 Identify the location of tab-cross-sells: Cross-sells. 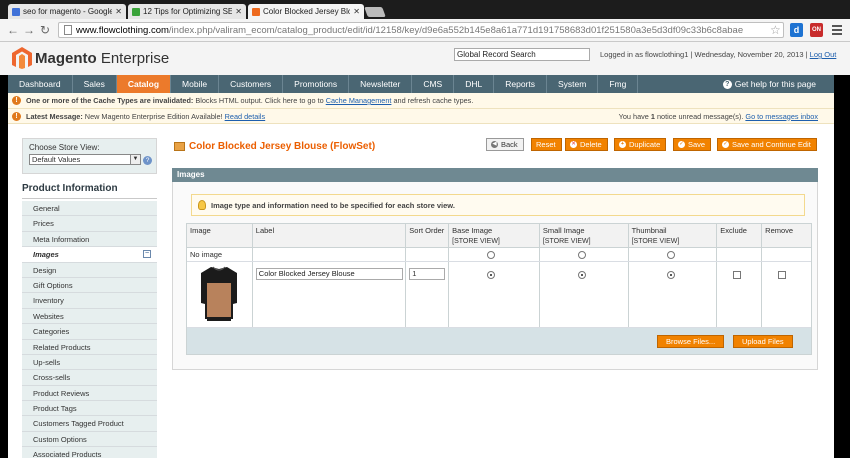
(89, 378).